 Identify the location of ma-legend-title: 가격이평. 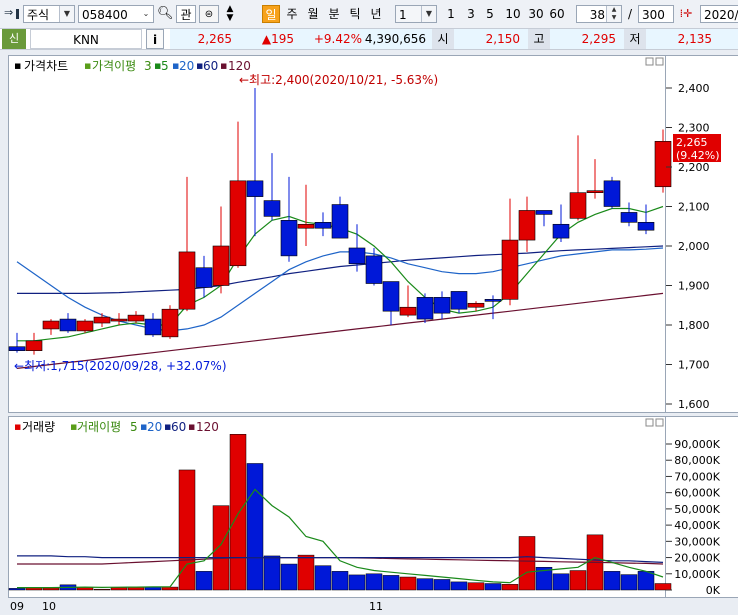
(114, 66).